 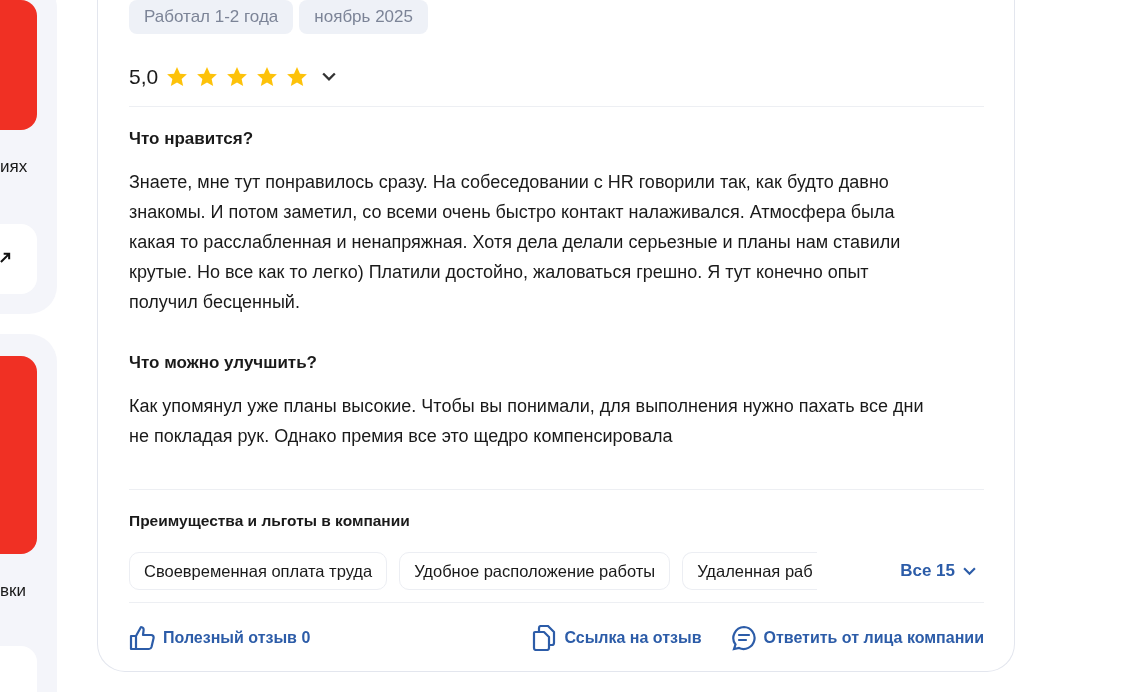 What do you see at coordinates (363, 17) in the screenshot?
I see `review-tag: ноябрь 2025` at bounding box center [363, 17].